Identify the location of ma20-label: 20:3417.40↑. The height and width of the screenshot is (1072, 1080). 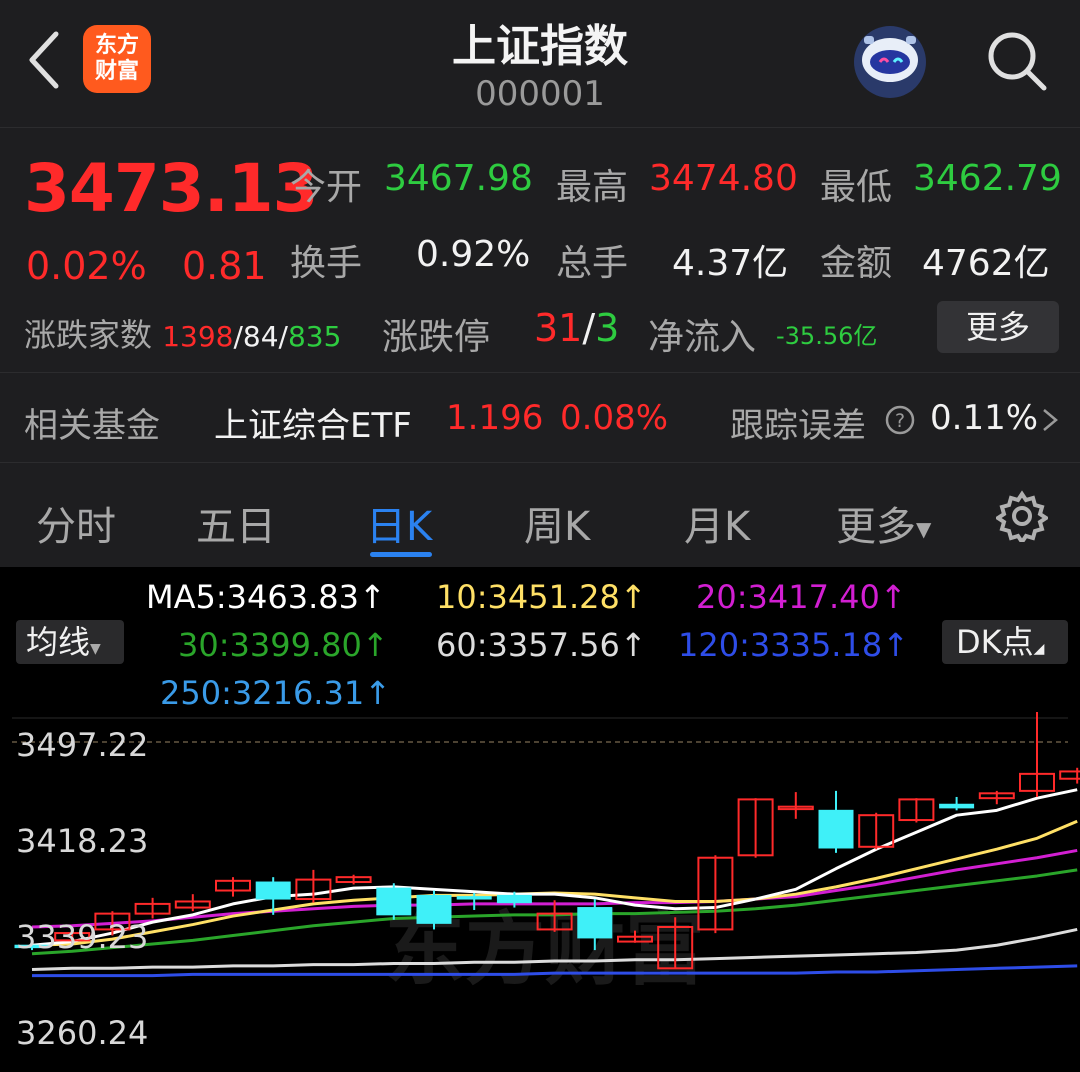
(801, 597).